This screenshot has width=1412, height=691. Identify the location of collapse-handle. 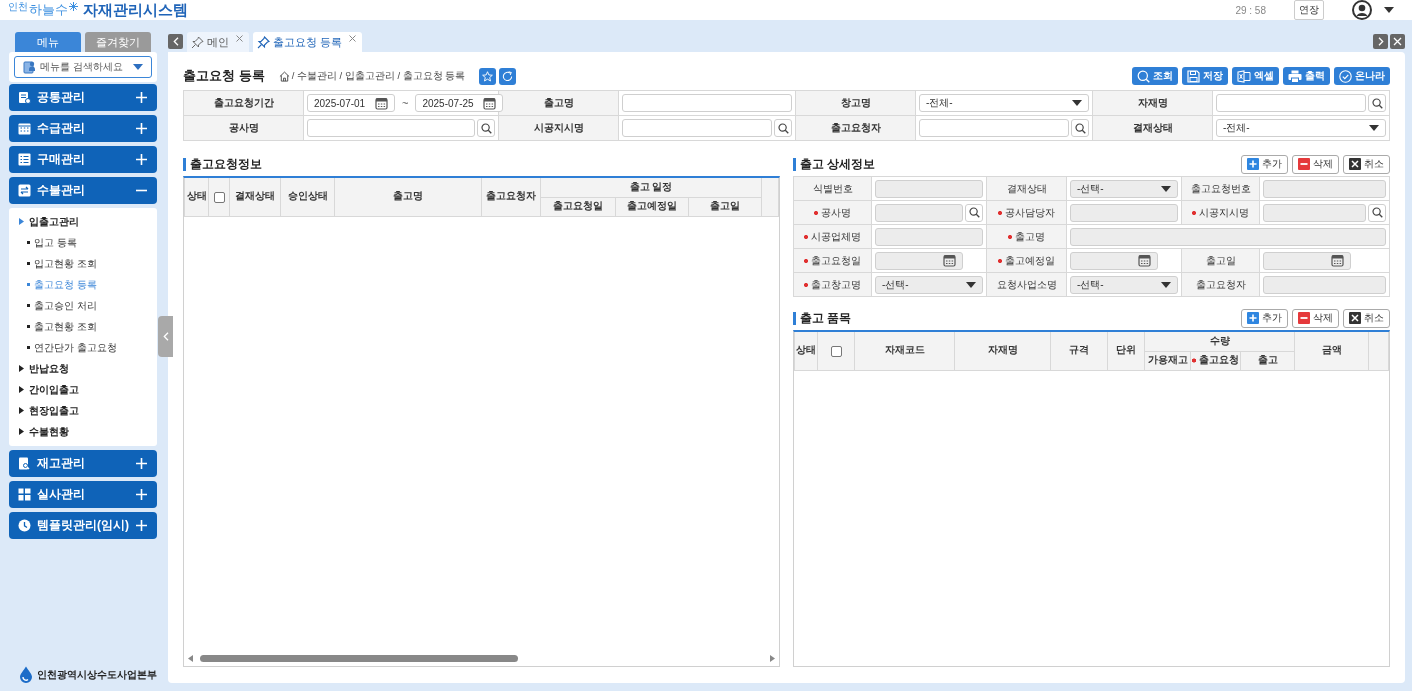
(165, 336).